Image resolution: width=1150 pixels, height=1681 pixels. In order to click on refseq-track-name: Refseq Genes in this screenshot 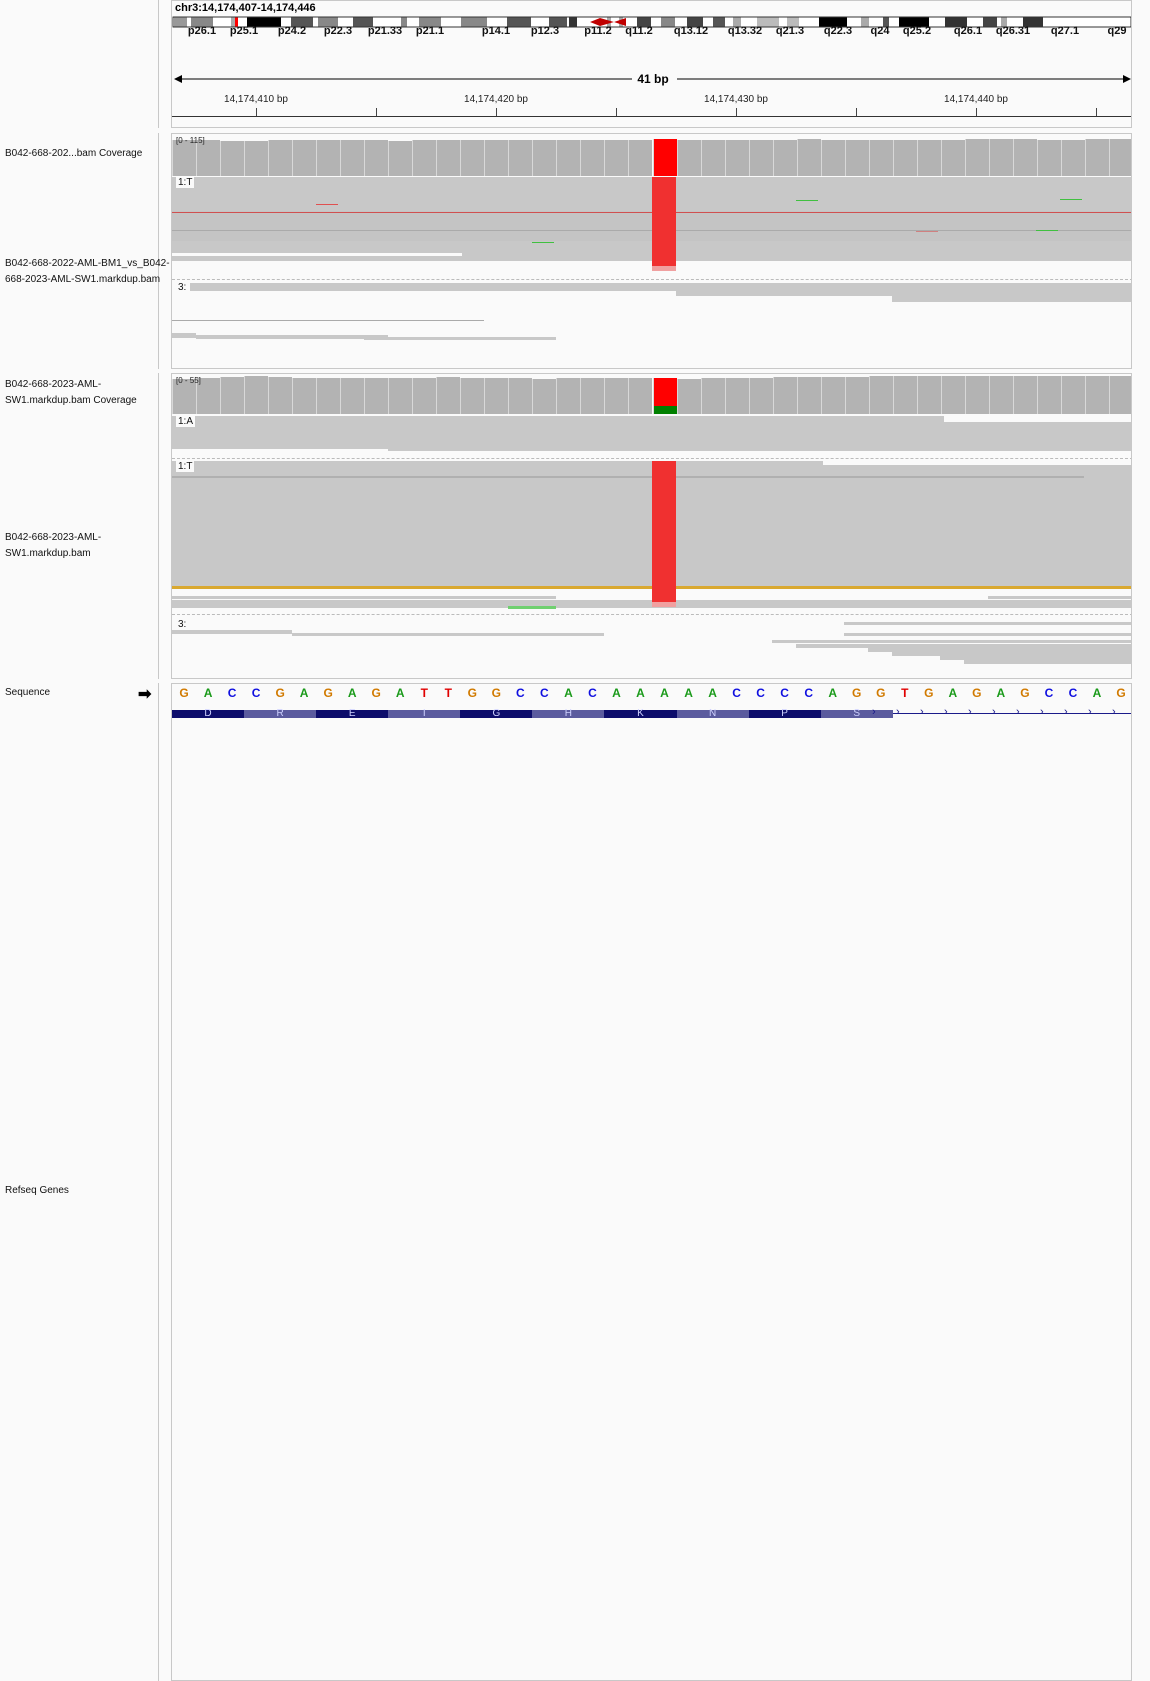, I will do `click(89, 1191)`.